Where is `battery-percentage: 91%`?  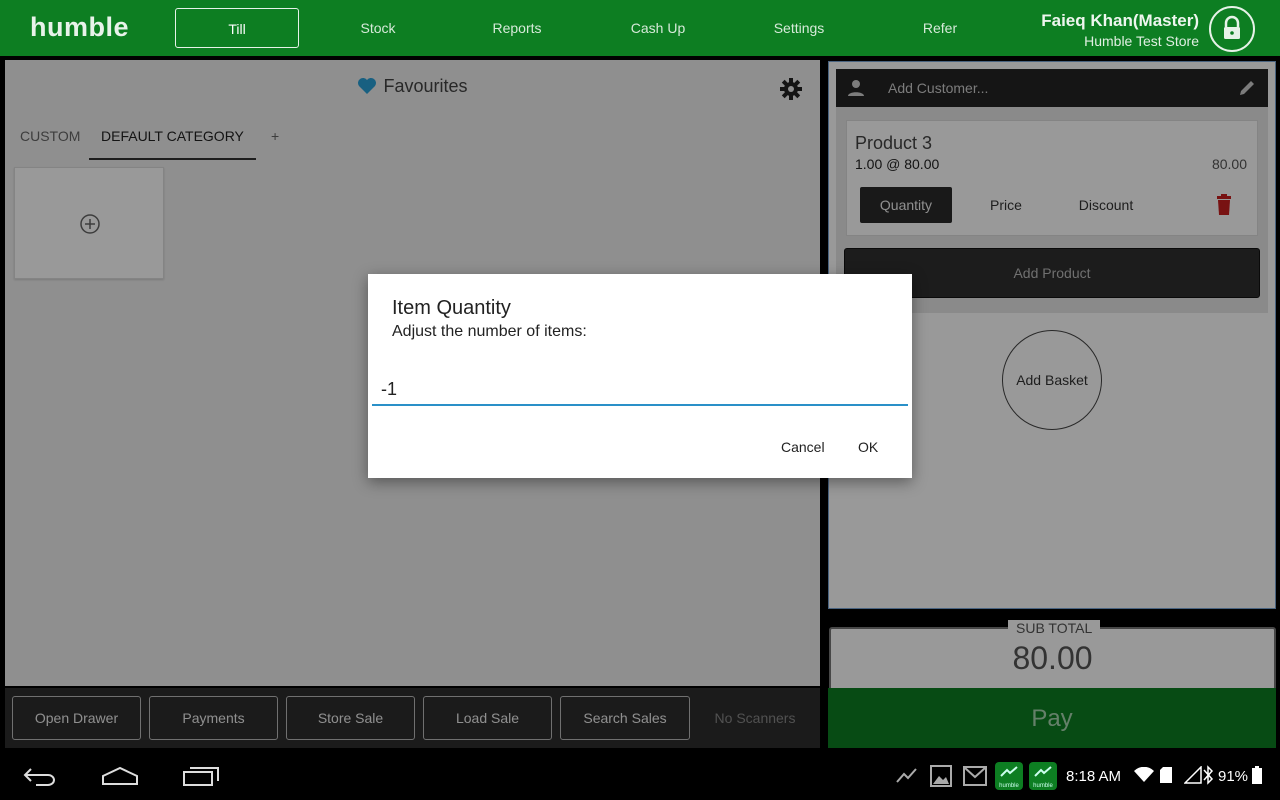 battery-percentage: 91% is located at coordinates (1233, 776).